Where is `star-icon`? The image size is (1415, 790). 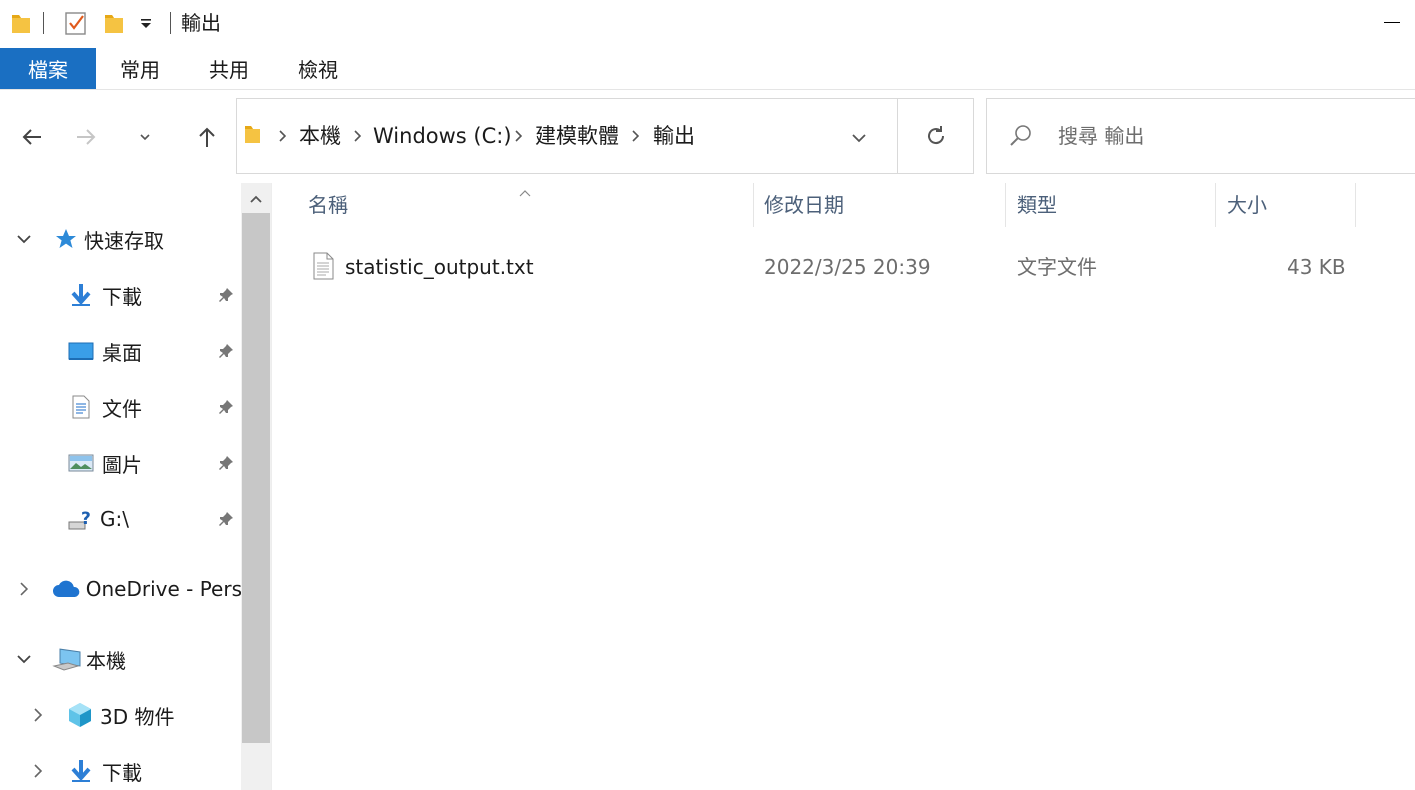 star-icon is located at coordinates (66, 238).